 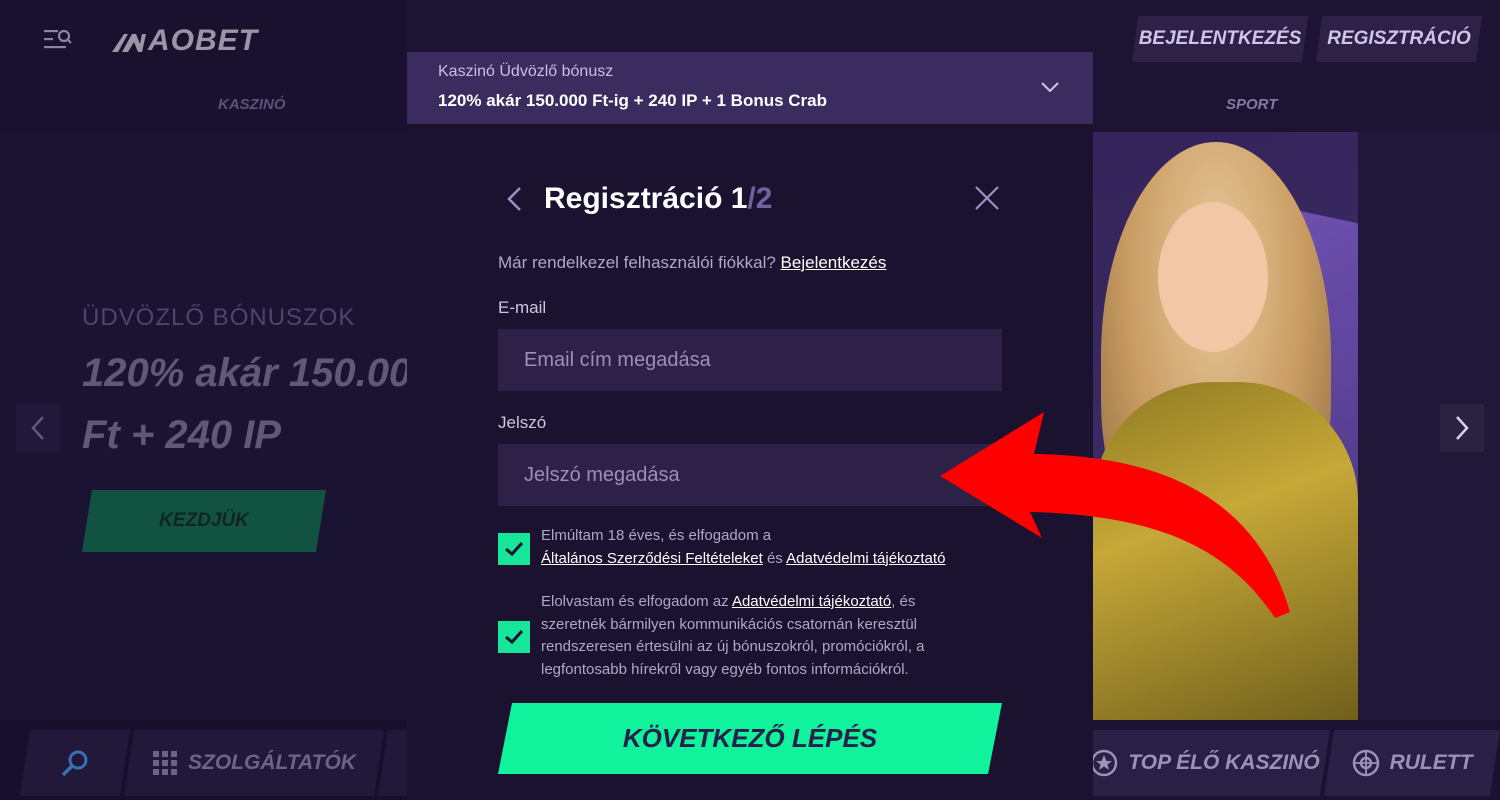 What do you see at coordinates (522, 422) in the screenshot?
I see `password-label: Jelszó` at bounding box center [522, 422].